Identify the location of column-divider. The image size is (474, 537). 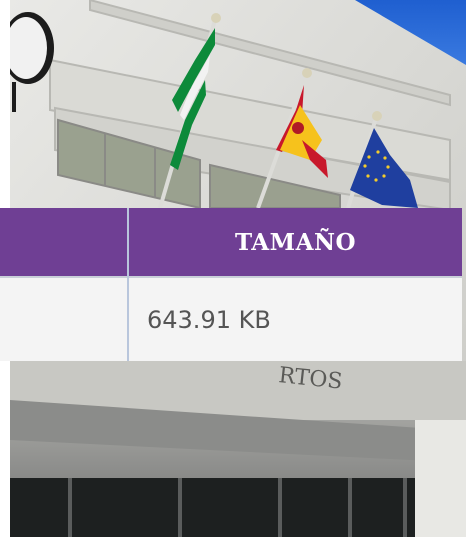
(128, 284).